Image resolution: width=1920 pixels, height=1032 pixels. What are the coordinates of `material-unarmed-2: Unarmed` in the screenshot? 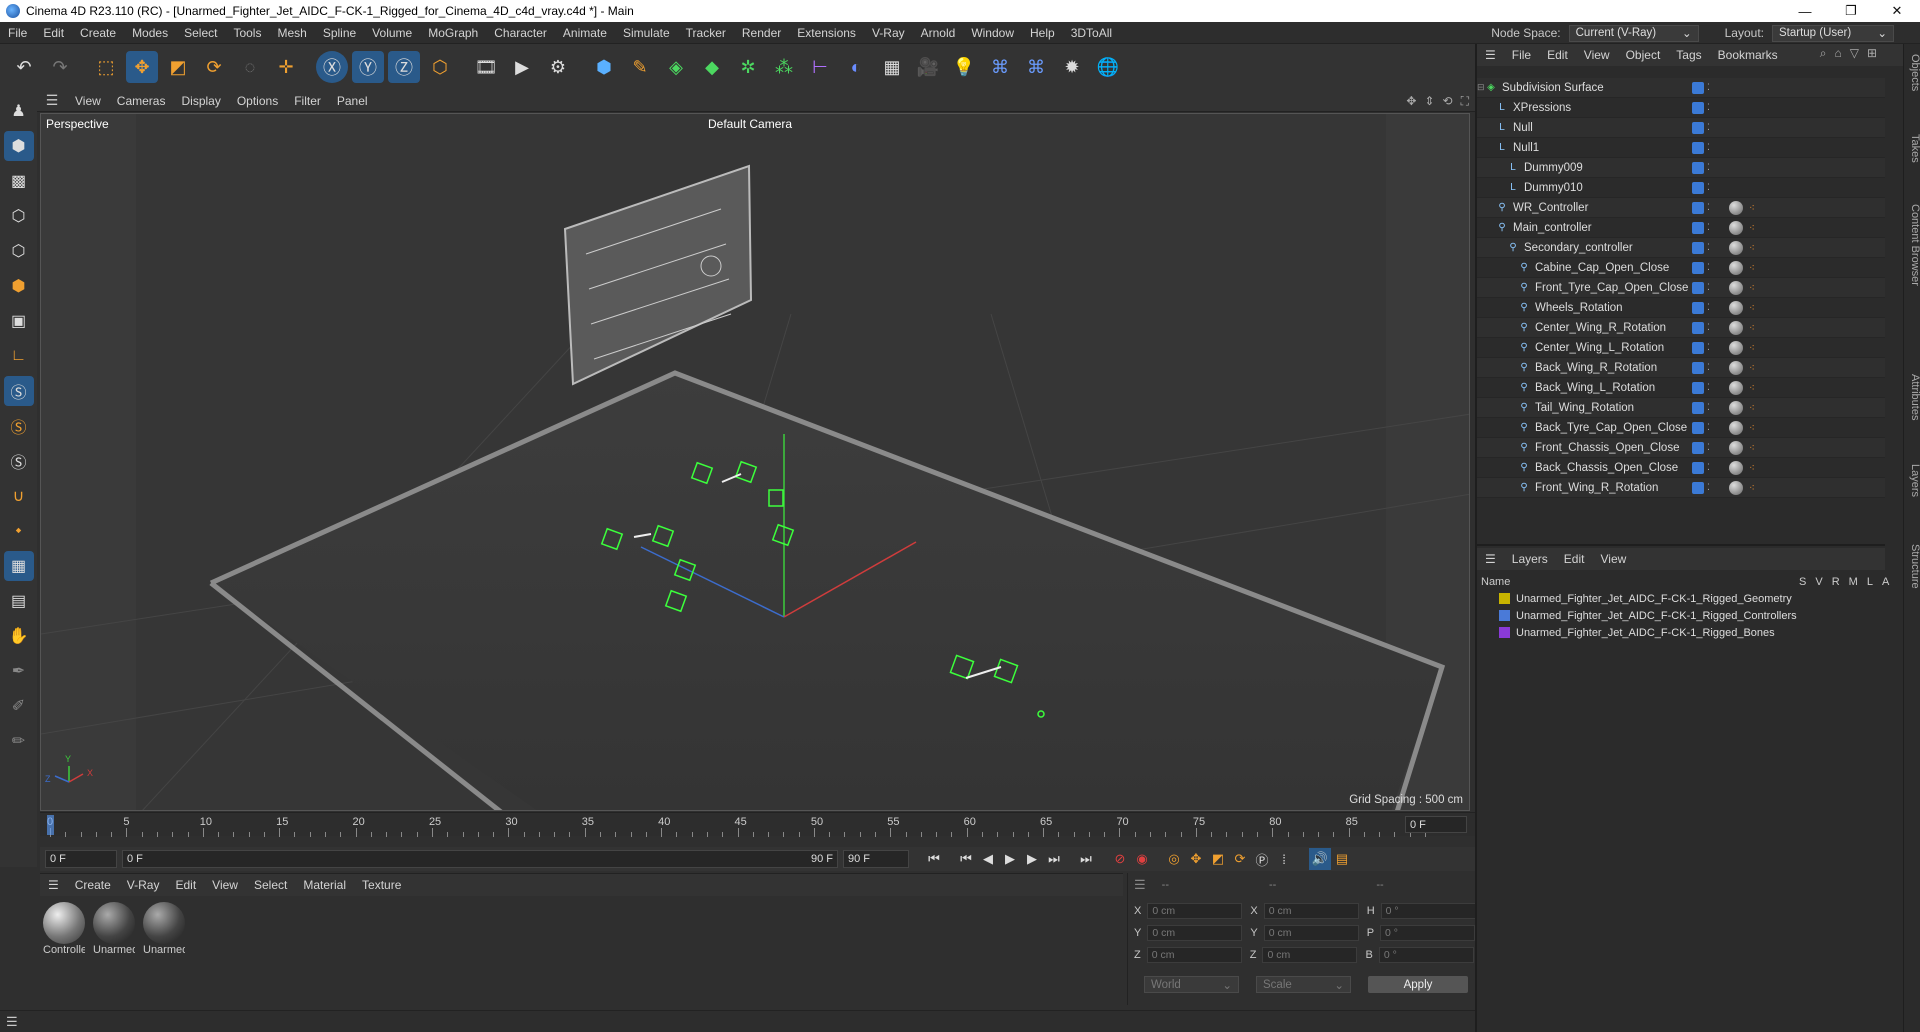 It's located at (164, 929).